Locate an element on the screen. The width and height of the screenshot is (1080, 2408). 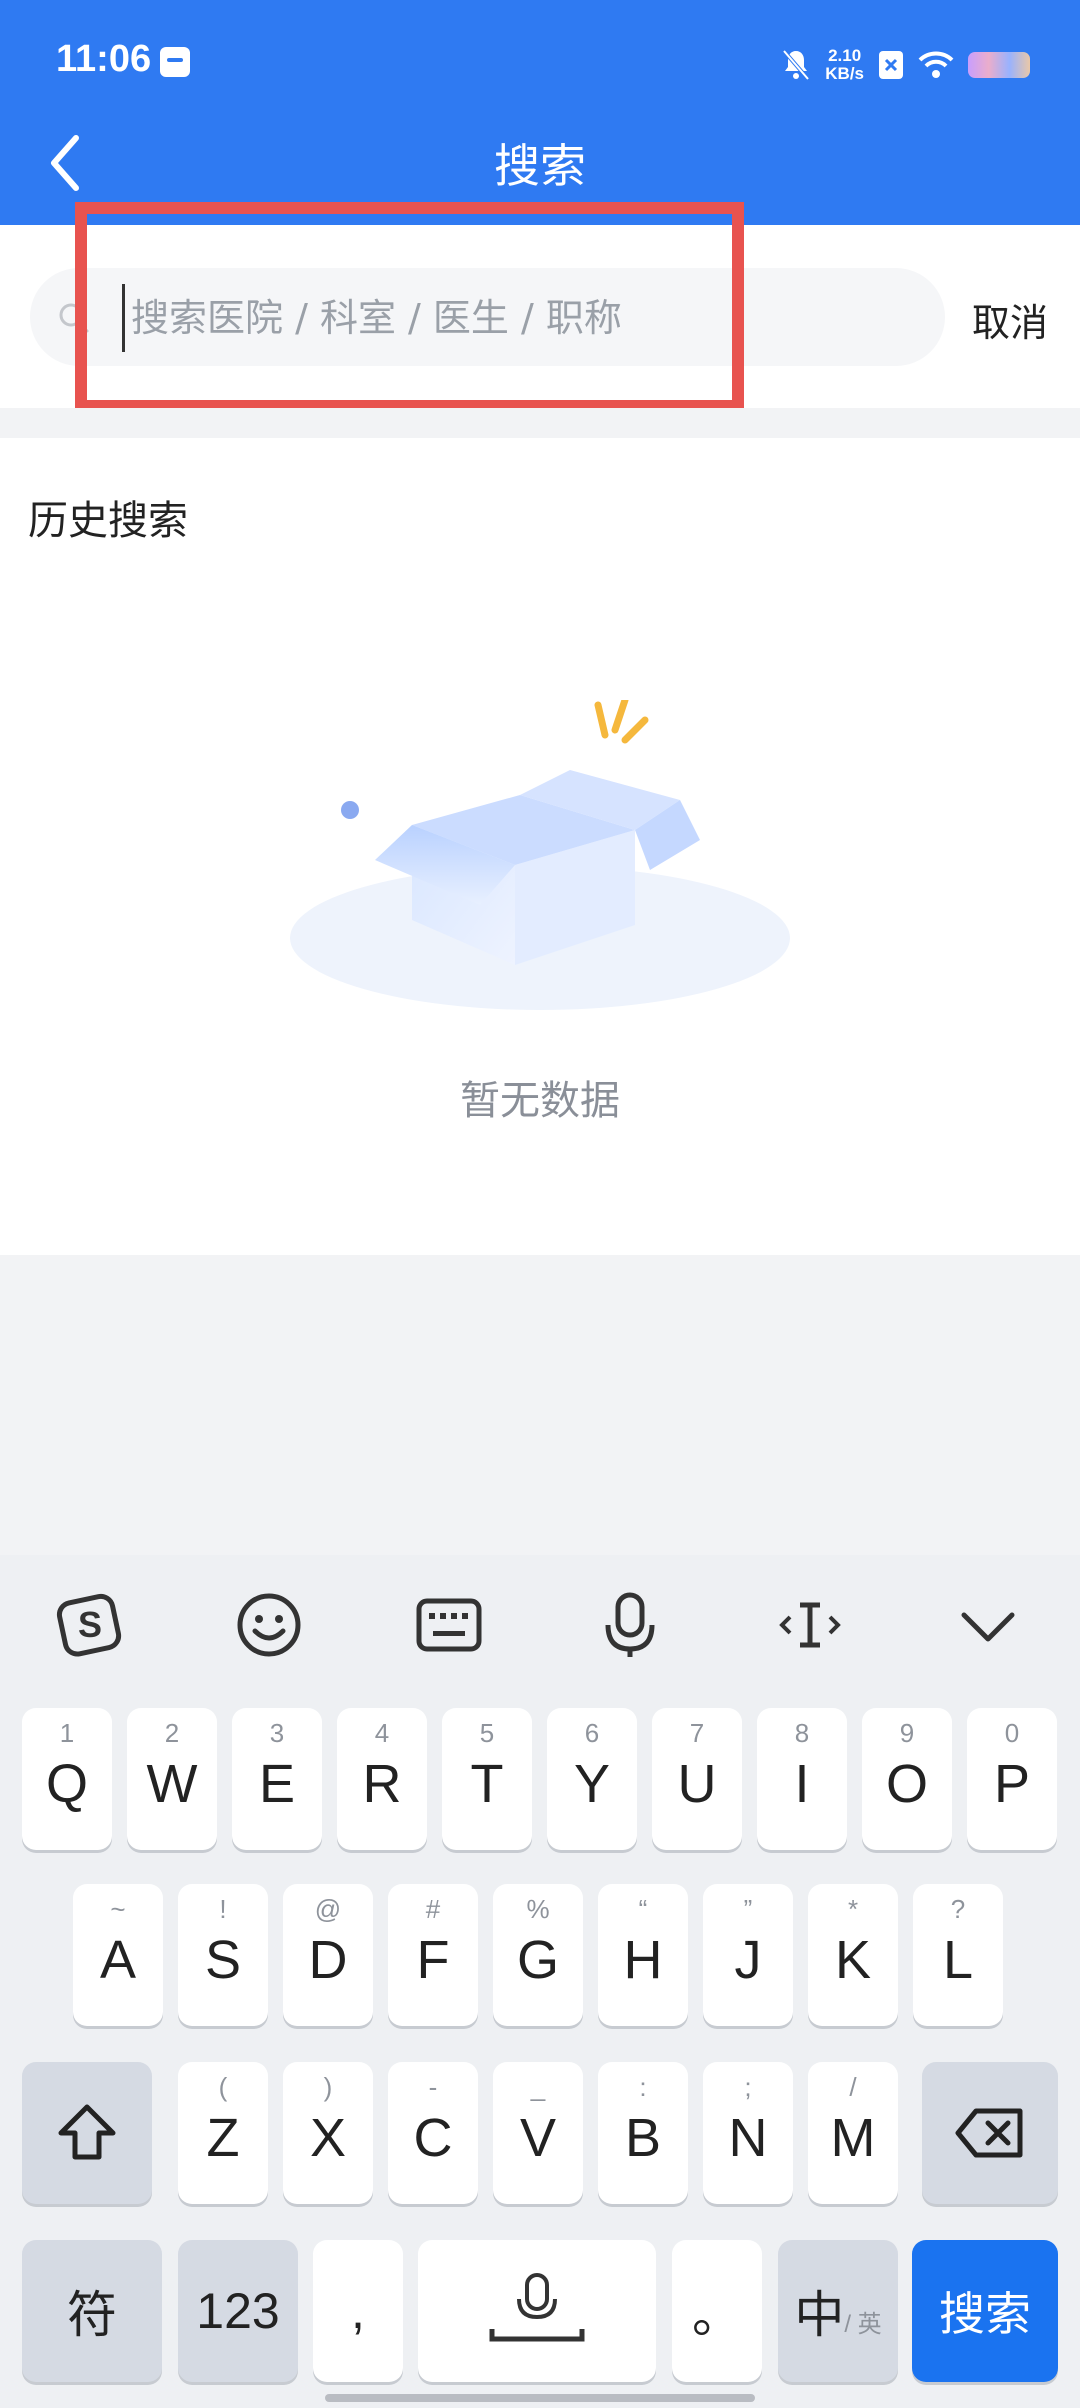
key-k: * K is located at coordinates (853, 1955).